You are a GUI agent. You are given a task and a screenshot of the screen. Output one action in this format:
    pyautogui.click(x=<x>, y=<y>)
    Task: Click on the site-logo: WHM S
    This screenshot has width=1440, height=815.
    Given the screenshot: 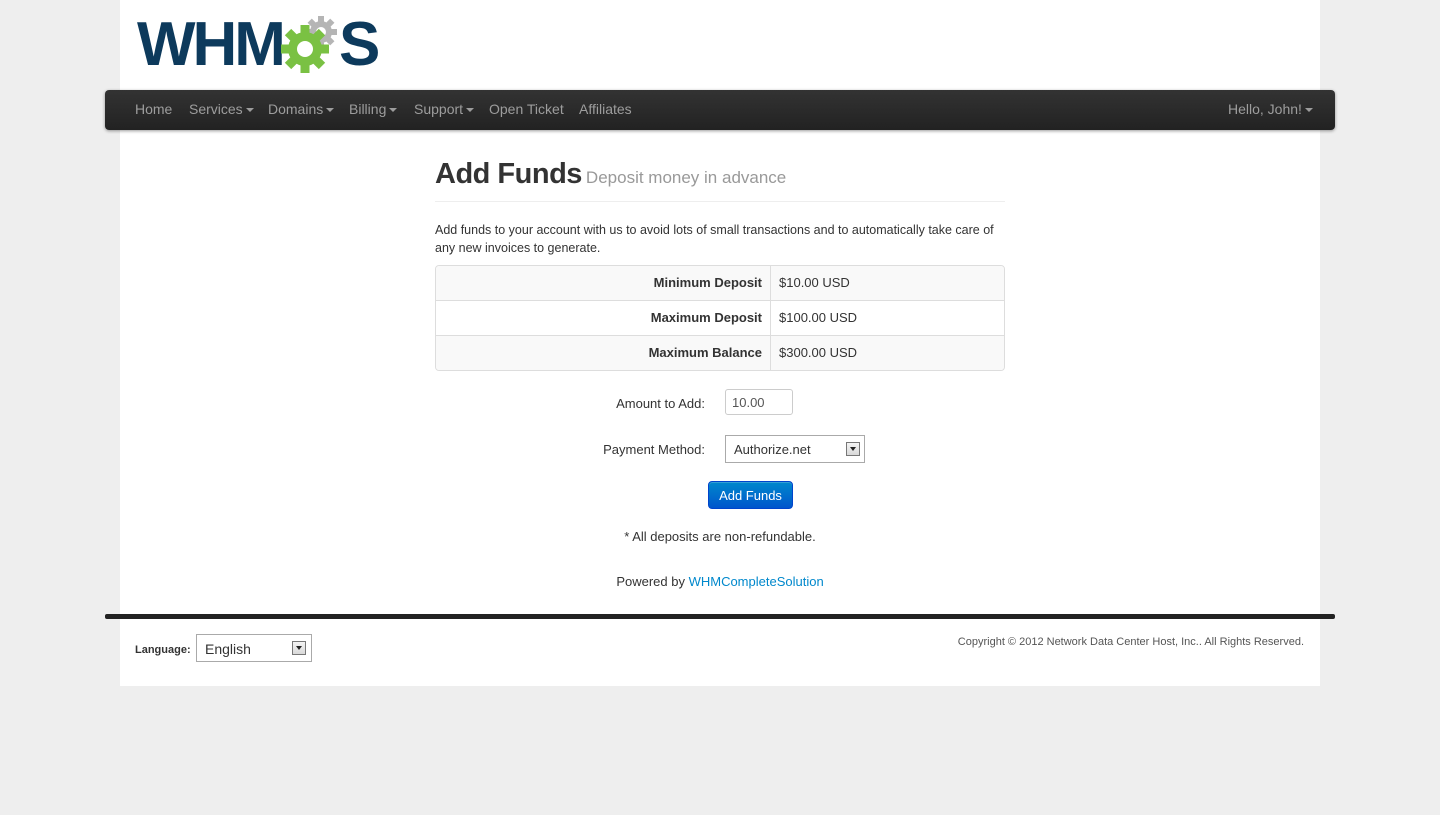 What is the action you would take?
    pyautogui.click(x=258, y=44)
    